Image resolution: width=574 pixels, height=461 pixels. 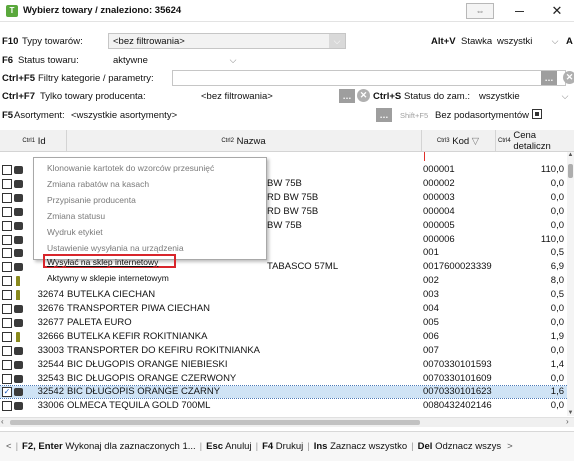 I want to click on menu-item-print-labels: Wydruk etykiet, so click(x=75, y=232).